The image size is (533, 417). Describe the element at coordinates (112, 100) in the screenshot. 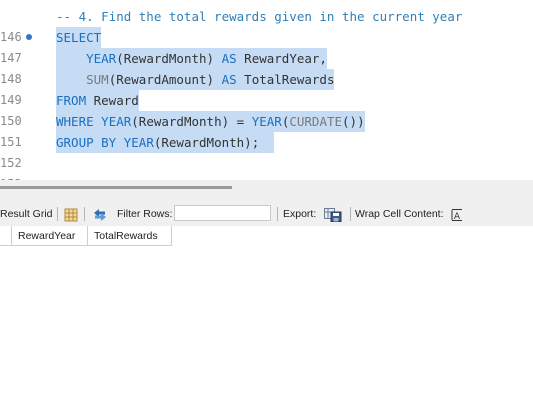

I see `sql-text: Reward` at that location.